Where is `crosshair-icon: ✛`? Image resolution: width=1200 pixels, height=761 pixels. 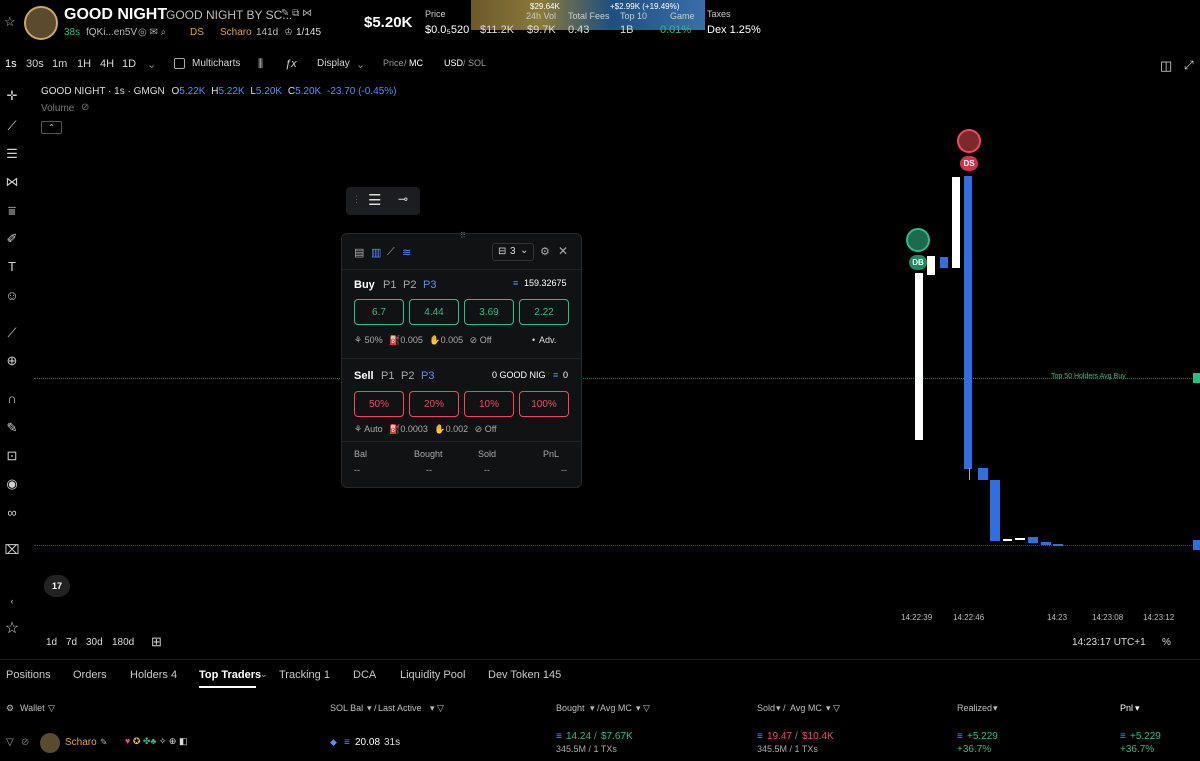
crosshair-icon: ✛ is located at coordinates (12, 96).